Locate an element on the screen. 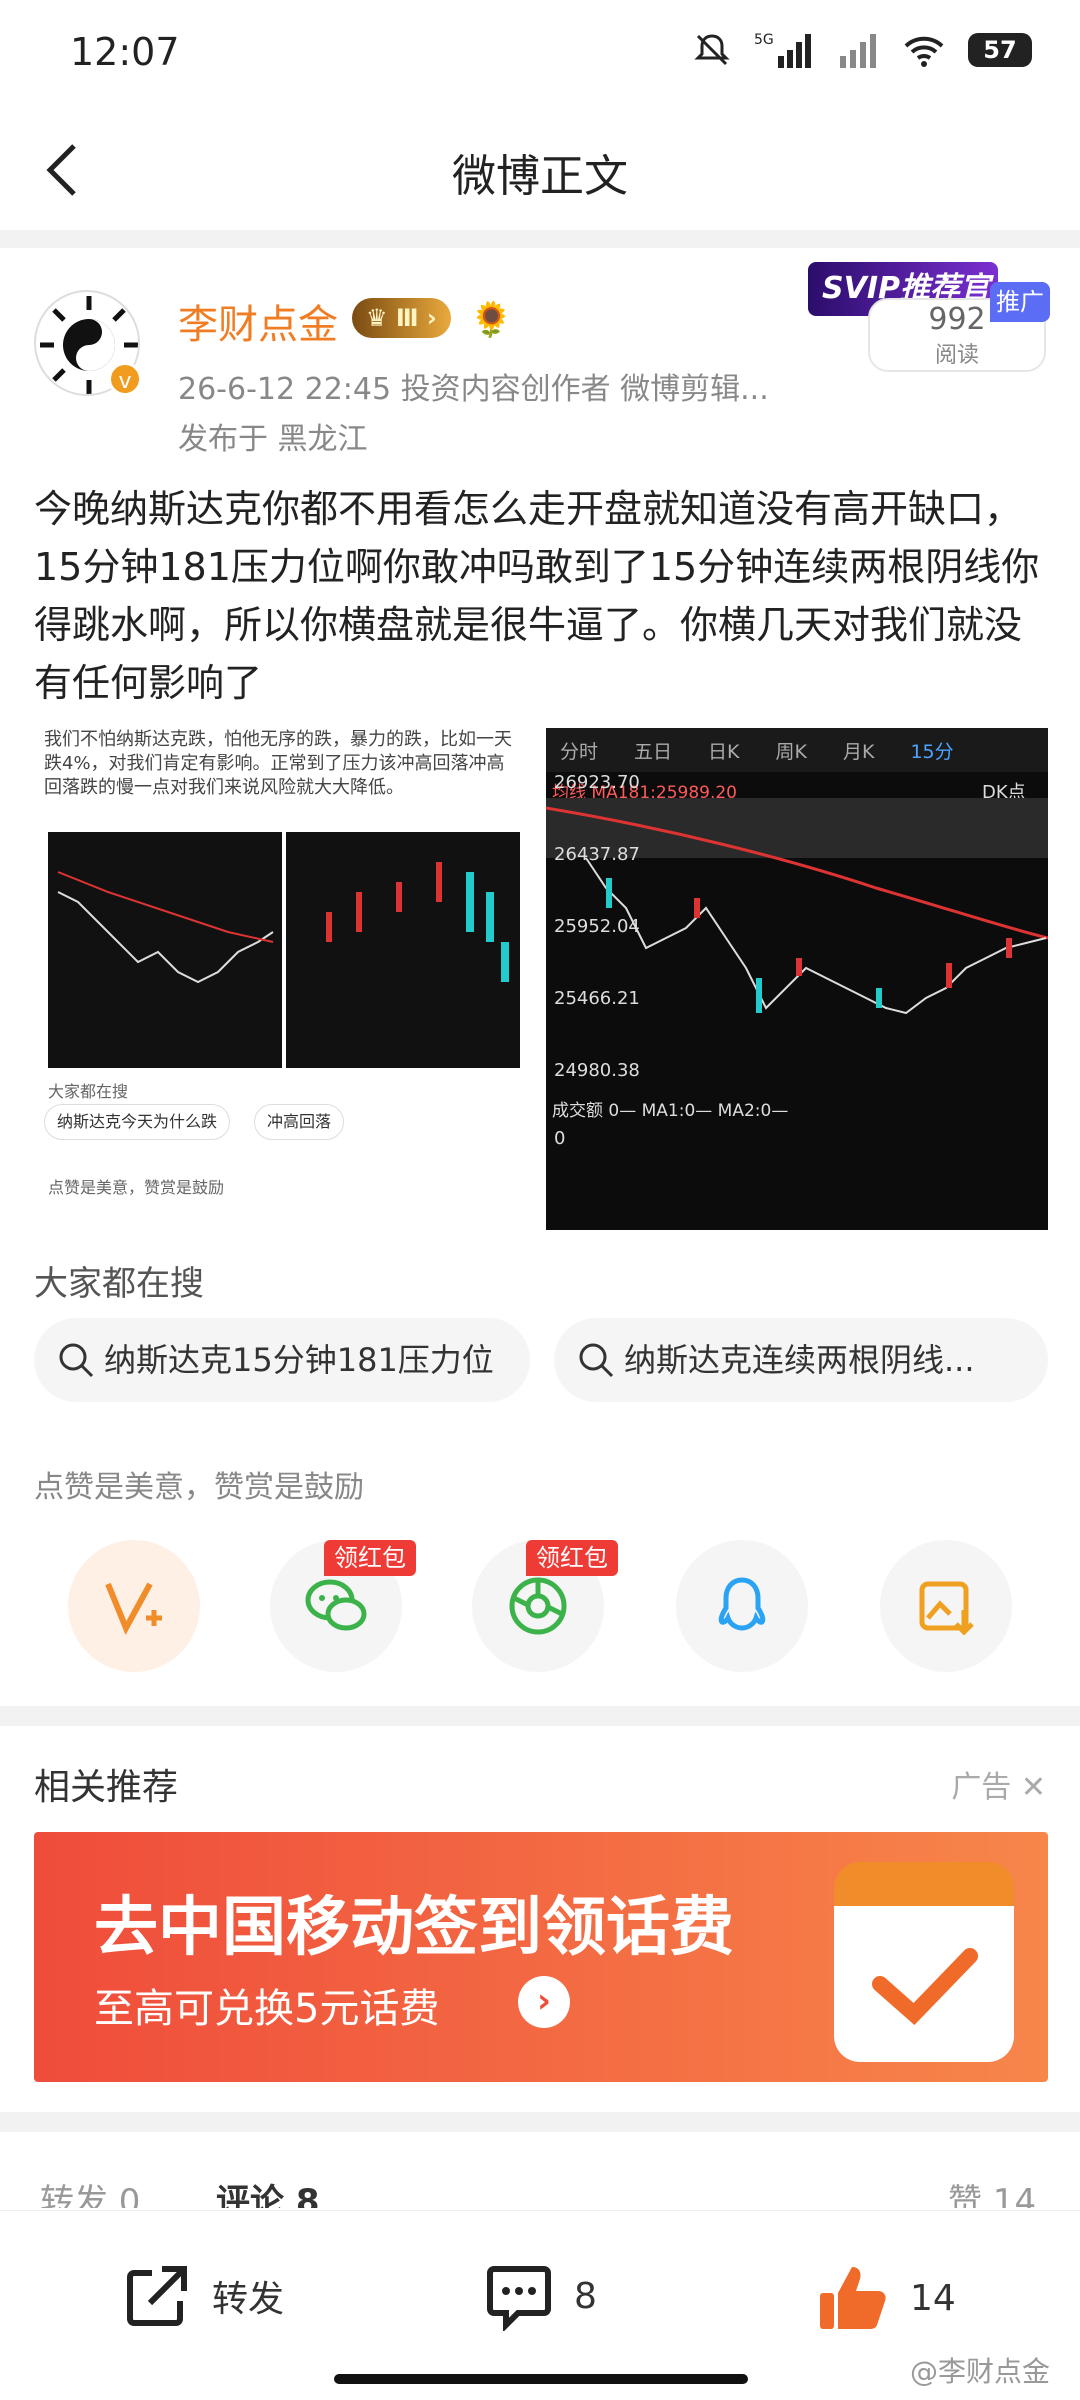 The width and height of the screenshot is (1080, 2400). tab-like: 赞 14 is located at coordinates (992, 2191).